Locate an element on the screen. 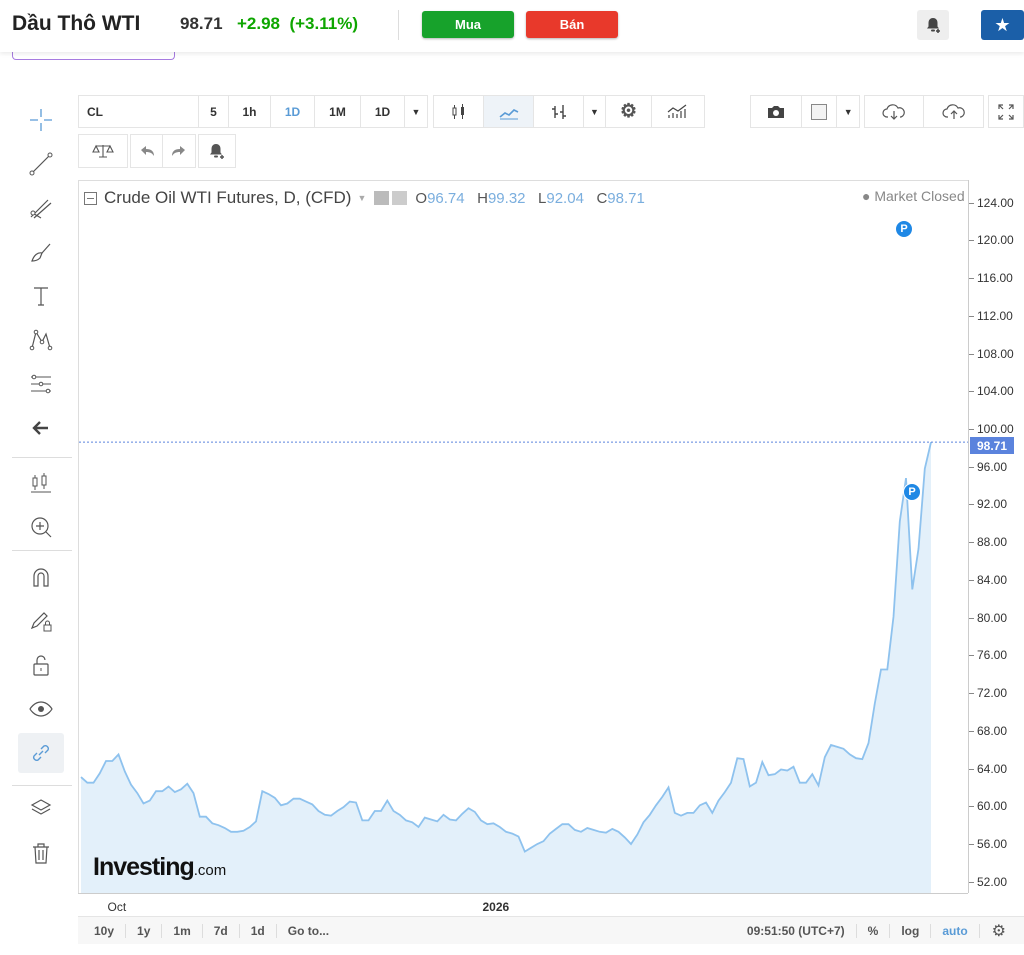 The height and width of the screenshot is (955, 1024). add-alert-button is located at coordinates (933, 25).